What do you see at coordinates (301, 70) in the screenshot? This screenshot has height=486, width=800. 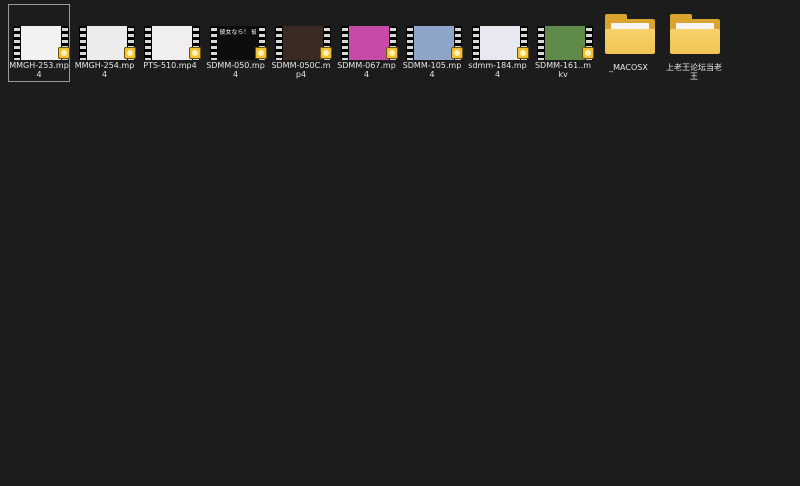 I see `file-name: SDMM-050C.mp4` at bounding box center [301, 70].